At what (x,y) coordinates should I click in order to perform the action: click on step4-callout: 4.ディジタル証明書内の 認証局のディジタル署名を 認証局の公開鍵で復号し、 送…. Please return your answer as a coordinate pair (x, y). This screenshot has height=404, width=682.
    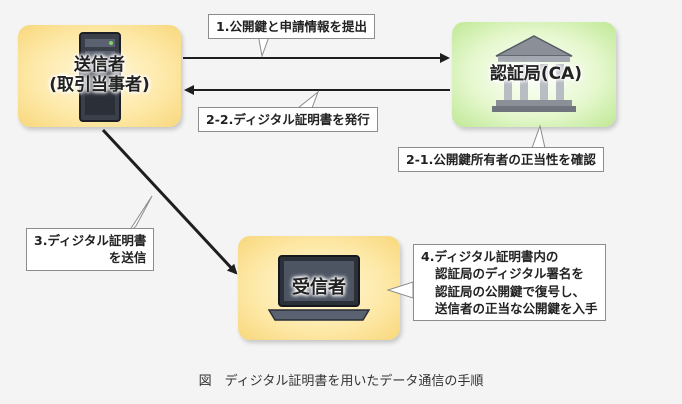
    Looking at the image, I should click on (509, 282).